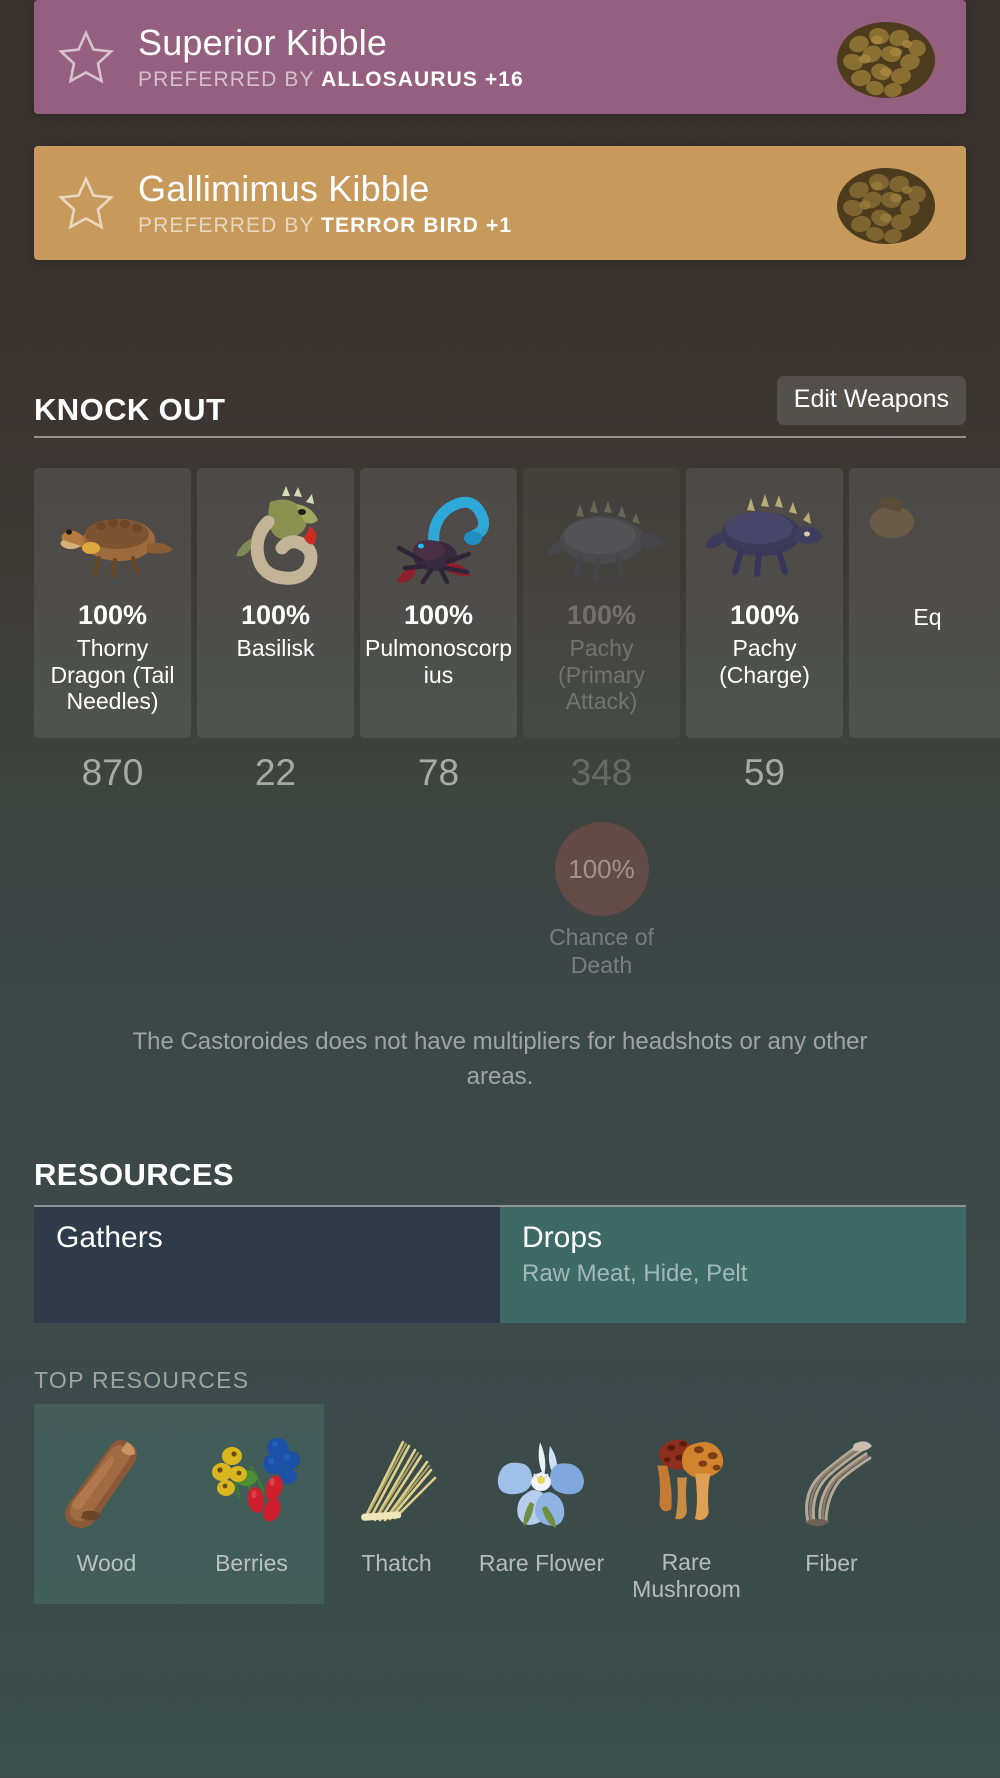  I want to click on knockout-count: 22, so click(275, 772).